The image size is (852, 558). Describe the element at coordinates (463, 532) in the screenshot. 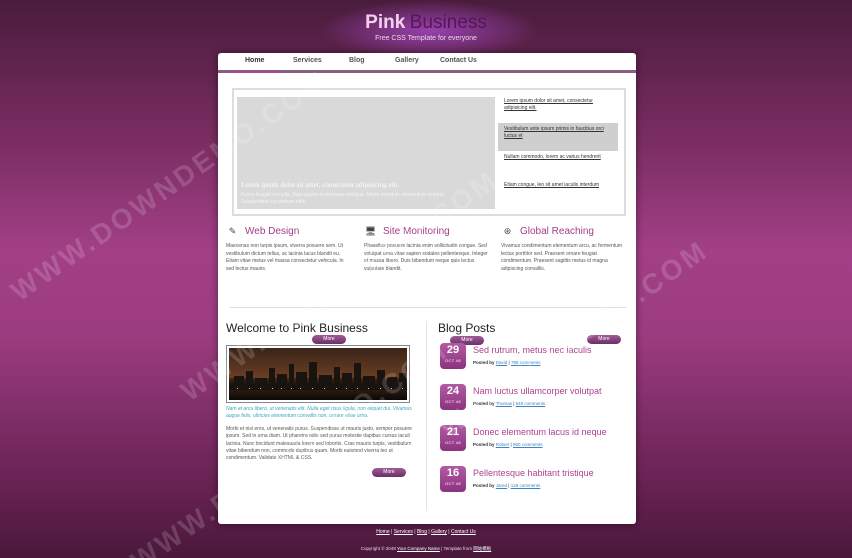

I see `footer-link-contact: Contact Us` at that location.